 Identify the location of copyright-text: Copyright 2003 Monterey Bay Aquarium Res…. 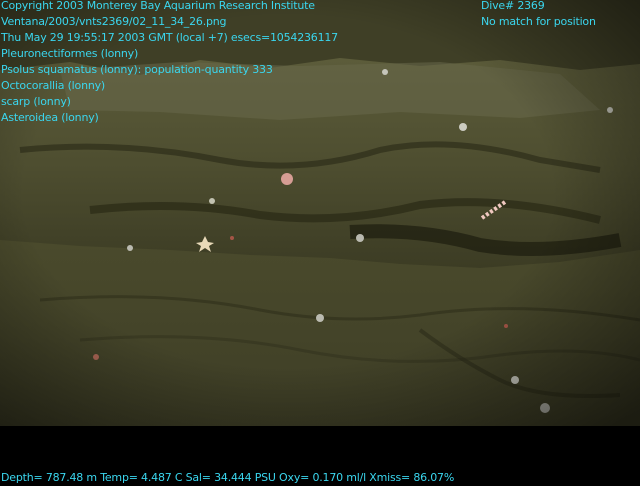
(158, 6).